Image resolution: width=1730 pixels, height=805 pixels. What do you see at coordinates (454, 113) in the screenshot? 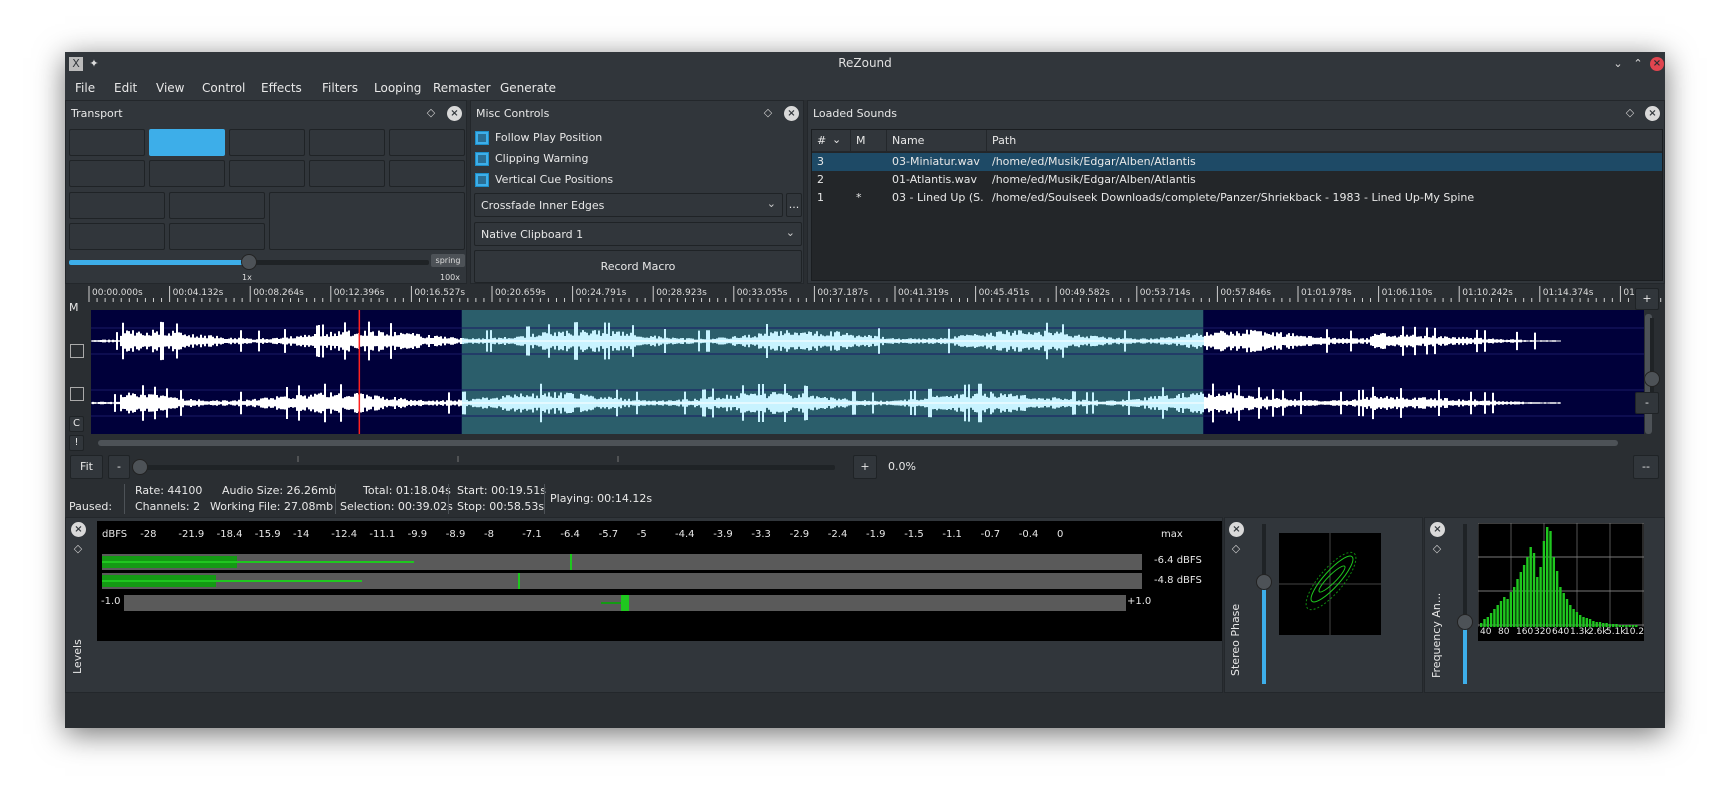
I see `transport-close-icon: ×` at bounding box center [454, 113].